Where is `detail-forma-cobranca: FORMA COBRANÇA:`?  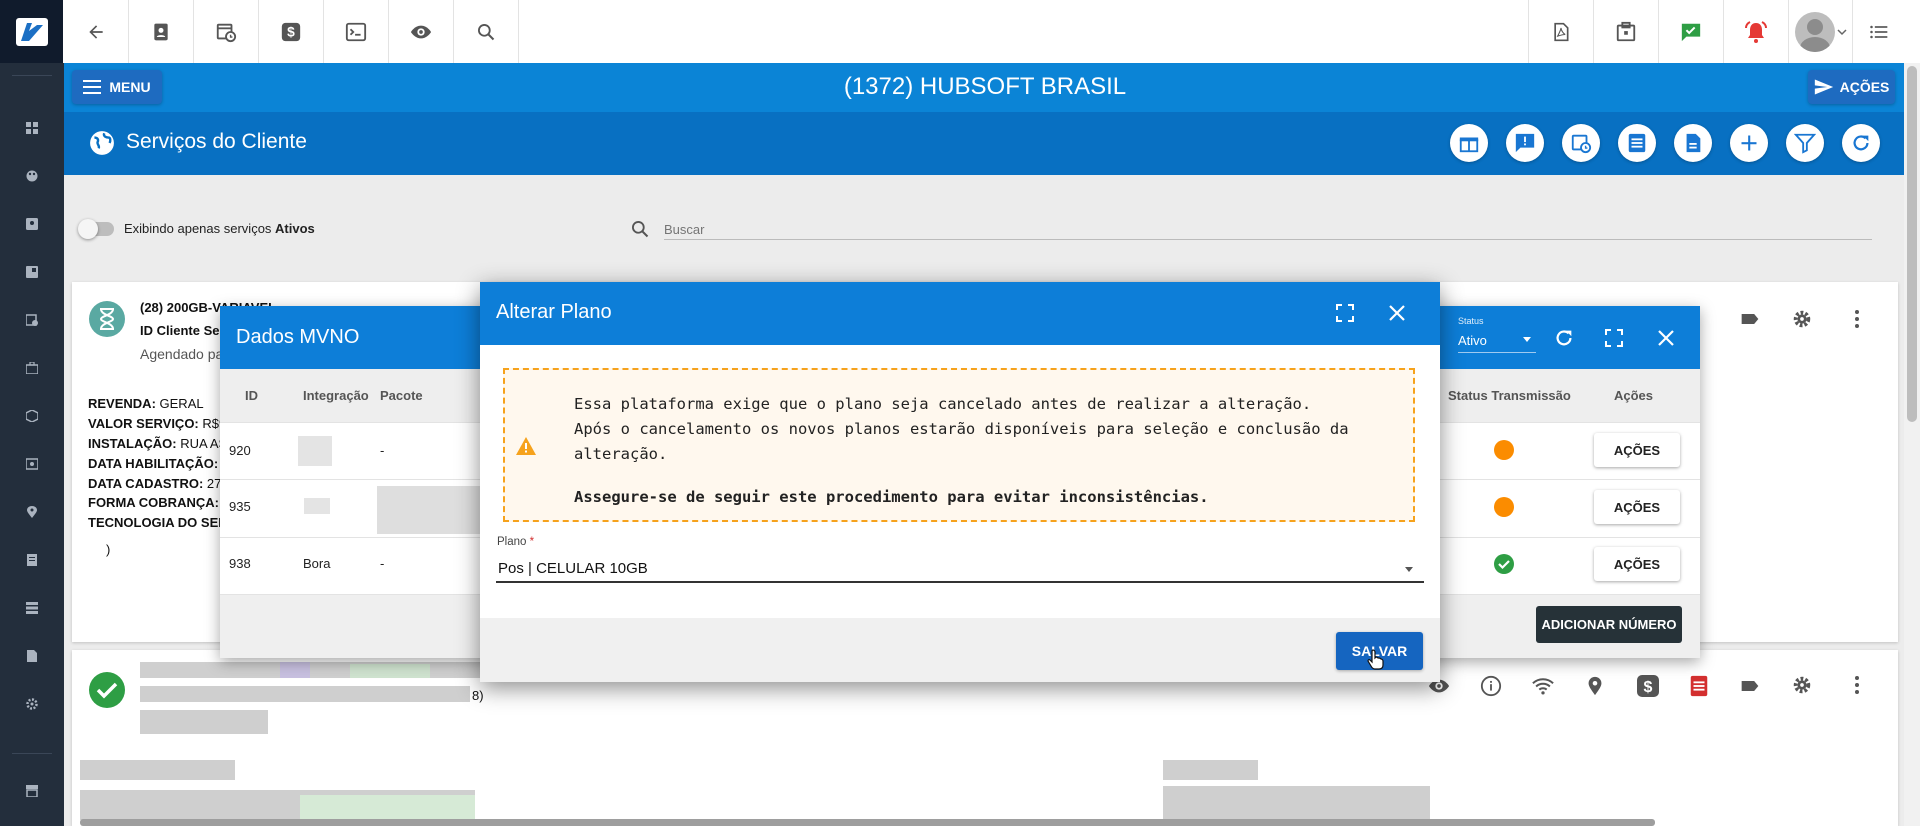
detail-forma-cobranca: FORMA COBRANÇA: is located at coordinates (153, 502).